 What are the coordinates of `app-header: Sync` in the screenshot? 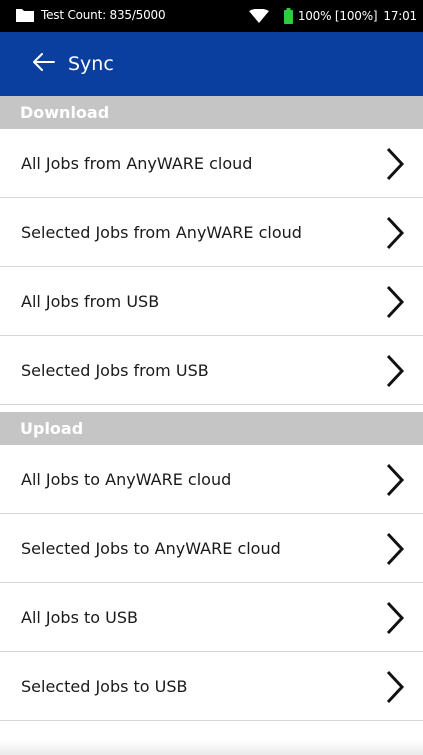 It's located at (211, 64).